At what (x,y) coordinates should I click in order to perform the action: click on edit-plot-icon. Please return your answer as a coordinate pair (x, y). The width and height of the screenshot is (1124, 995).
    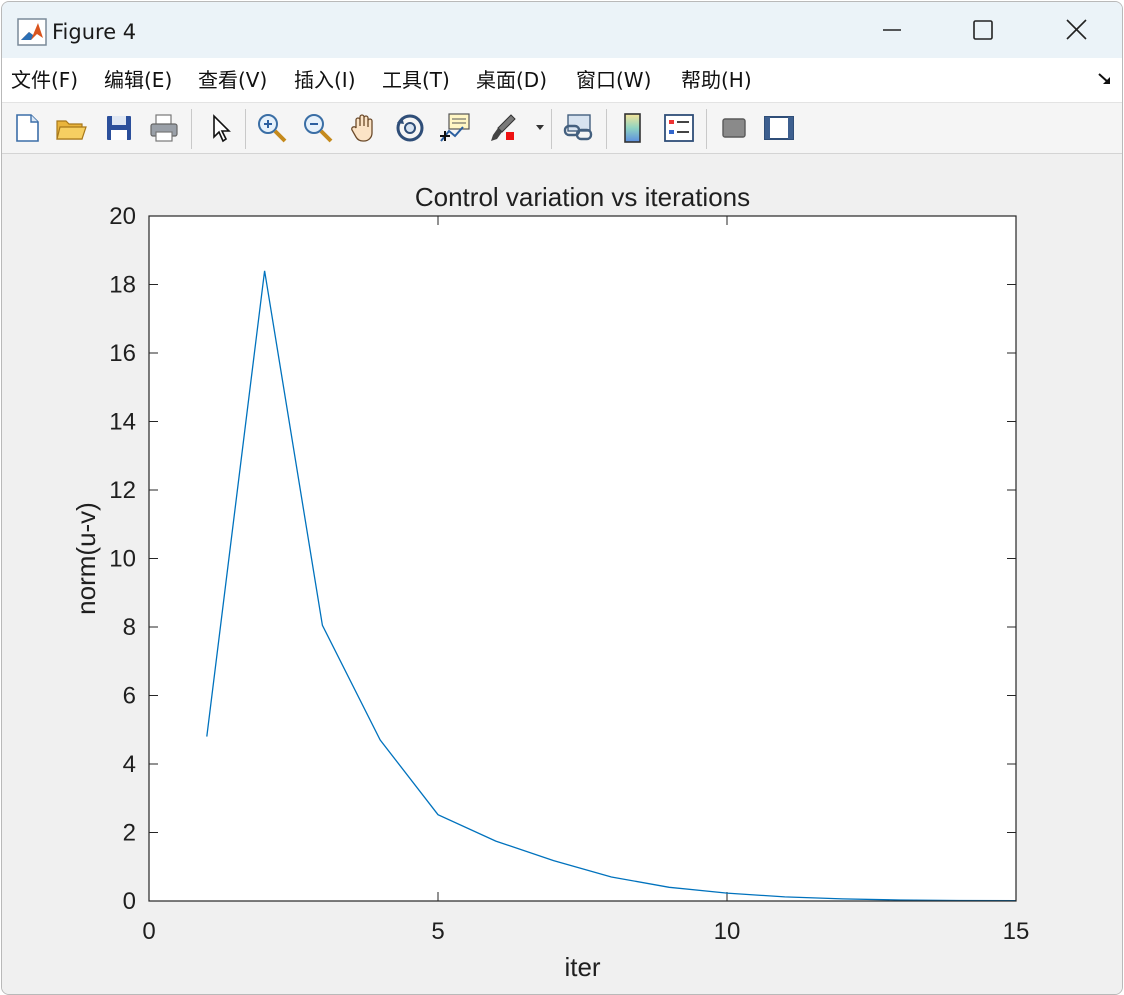
    Looking at the image, I should click on (222, 128).